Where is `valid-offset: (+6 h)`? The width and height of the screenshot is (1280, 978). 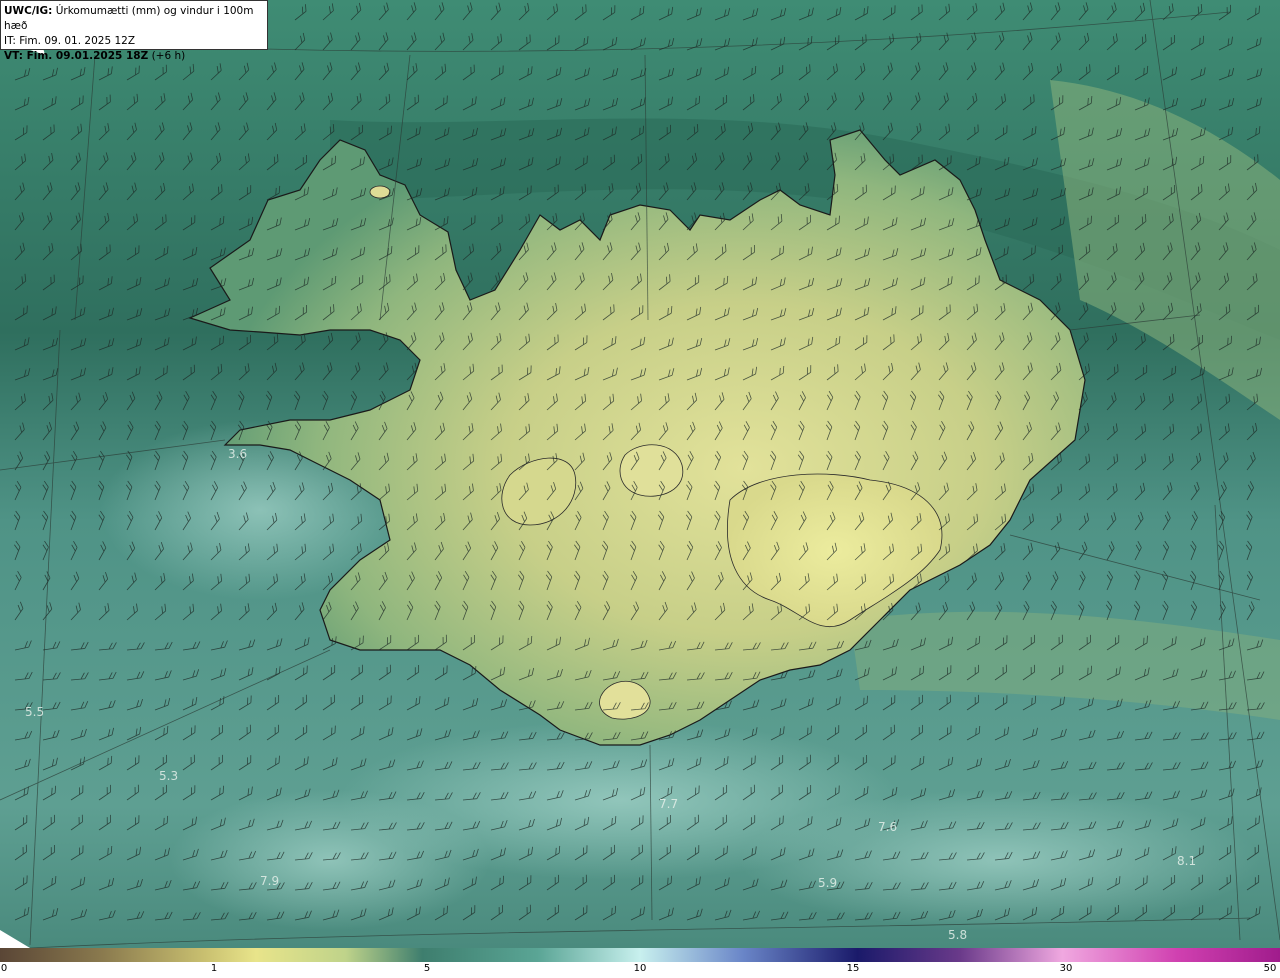 valid-offset: (+6 h) is located at coordinates (168, 56).